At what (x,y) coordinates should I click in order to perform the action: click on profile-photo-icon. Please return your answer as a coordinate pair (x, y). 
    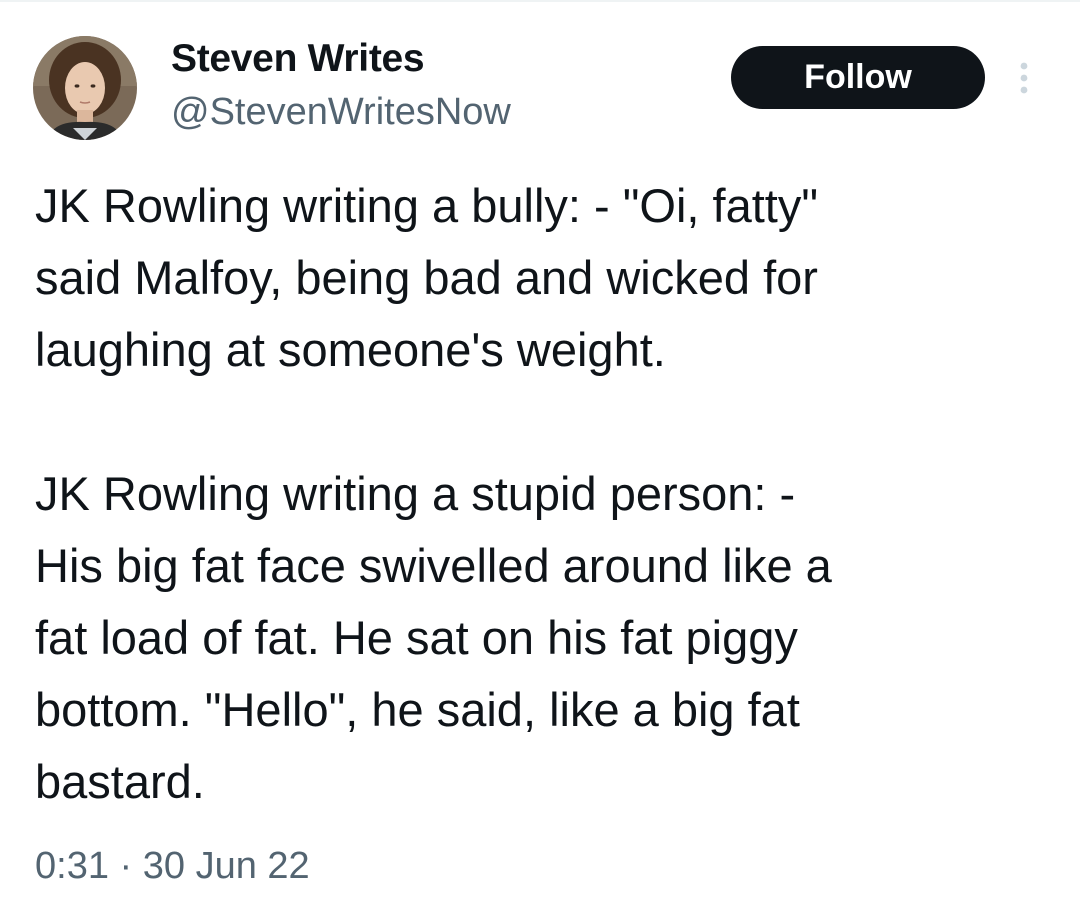
    Looking at the image, I should click on (85, 88).